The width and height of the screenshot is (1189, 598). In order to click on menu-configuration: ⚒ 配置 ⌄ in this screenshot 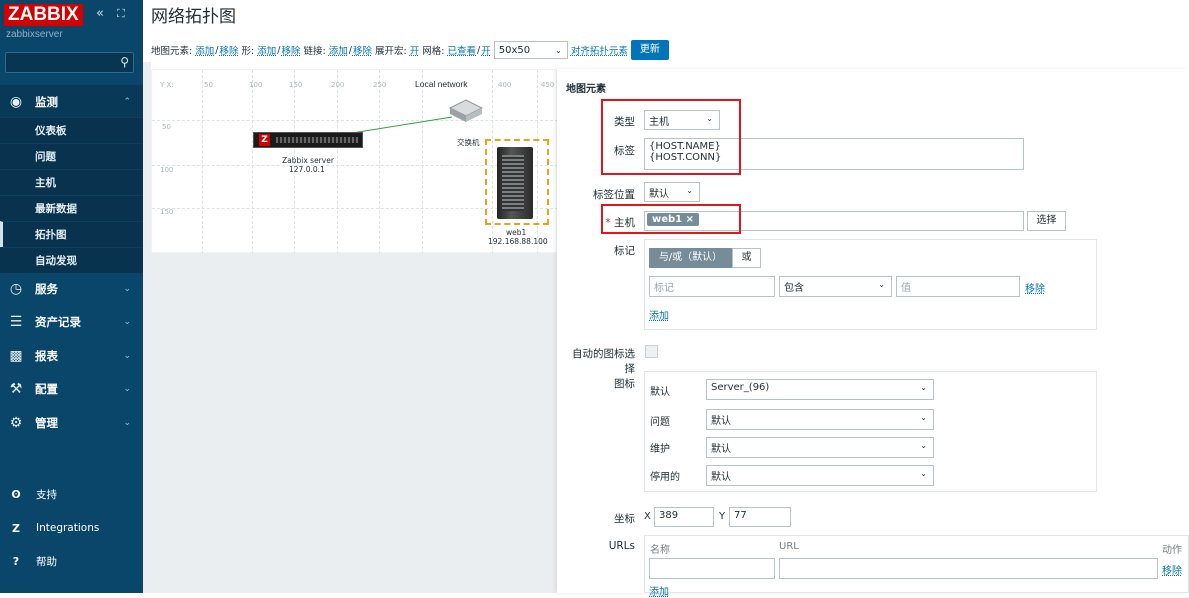, I will do `click(71, 388)`.